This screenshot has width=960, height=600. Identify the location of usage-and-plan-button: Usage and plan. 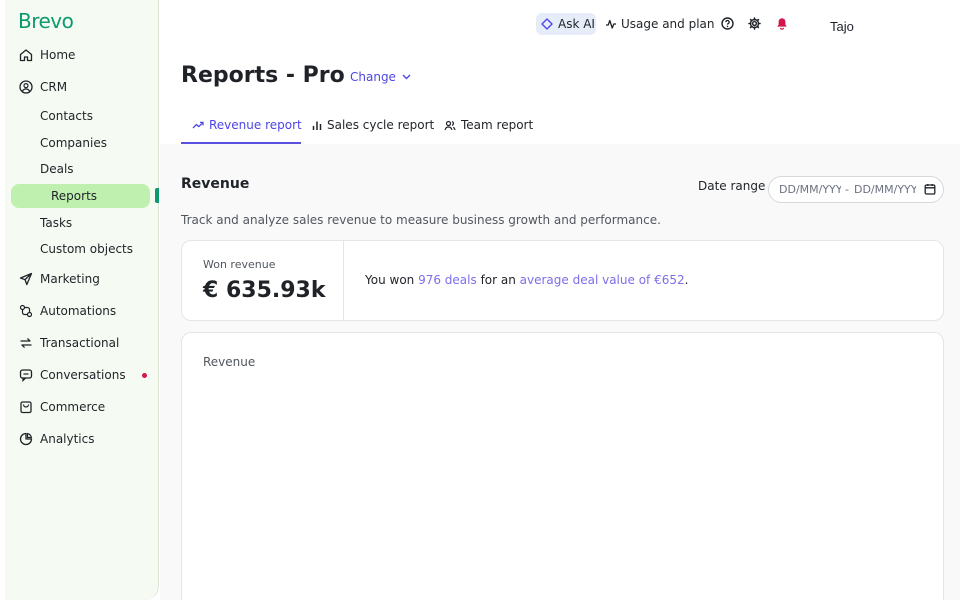
(660, 24).